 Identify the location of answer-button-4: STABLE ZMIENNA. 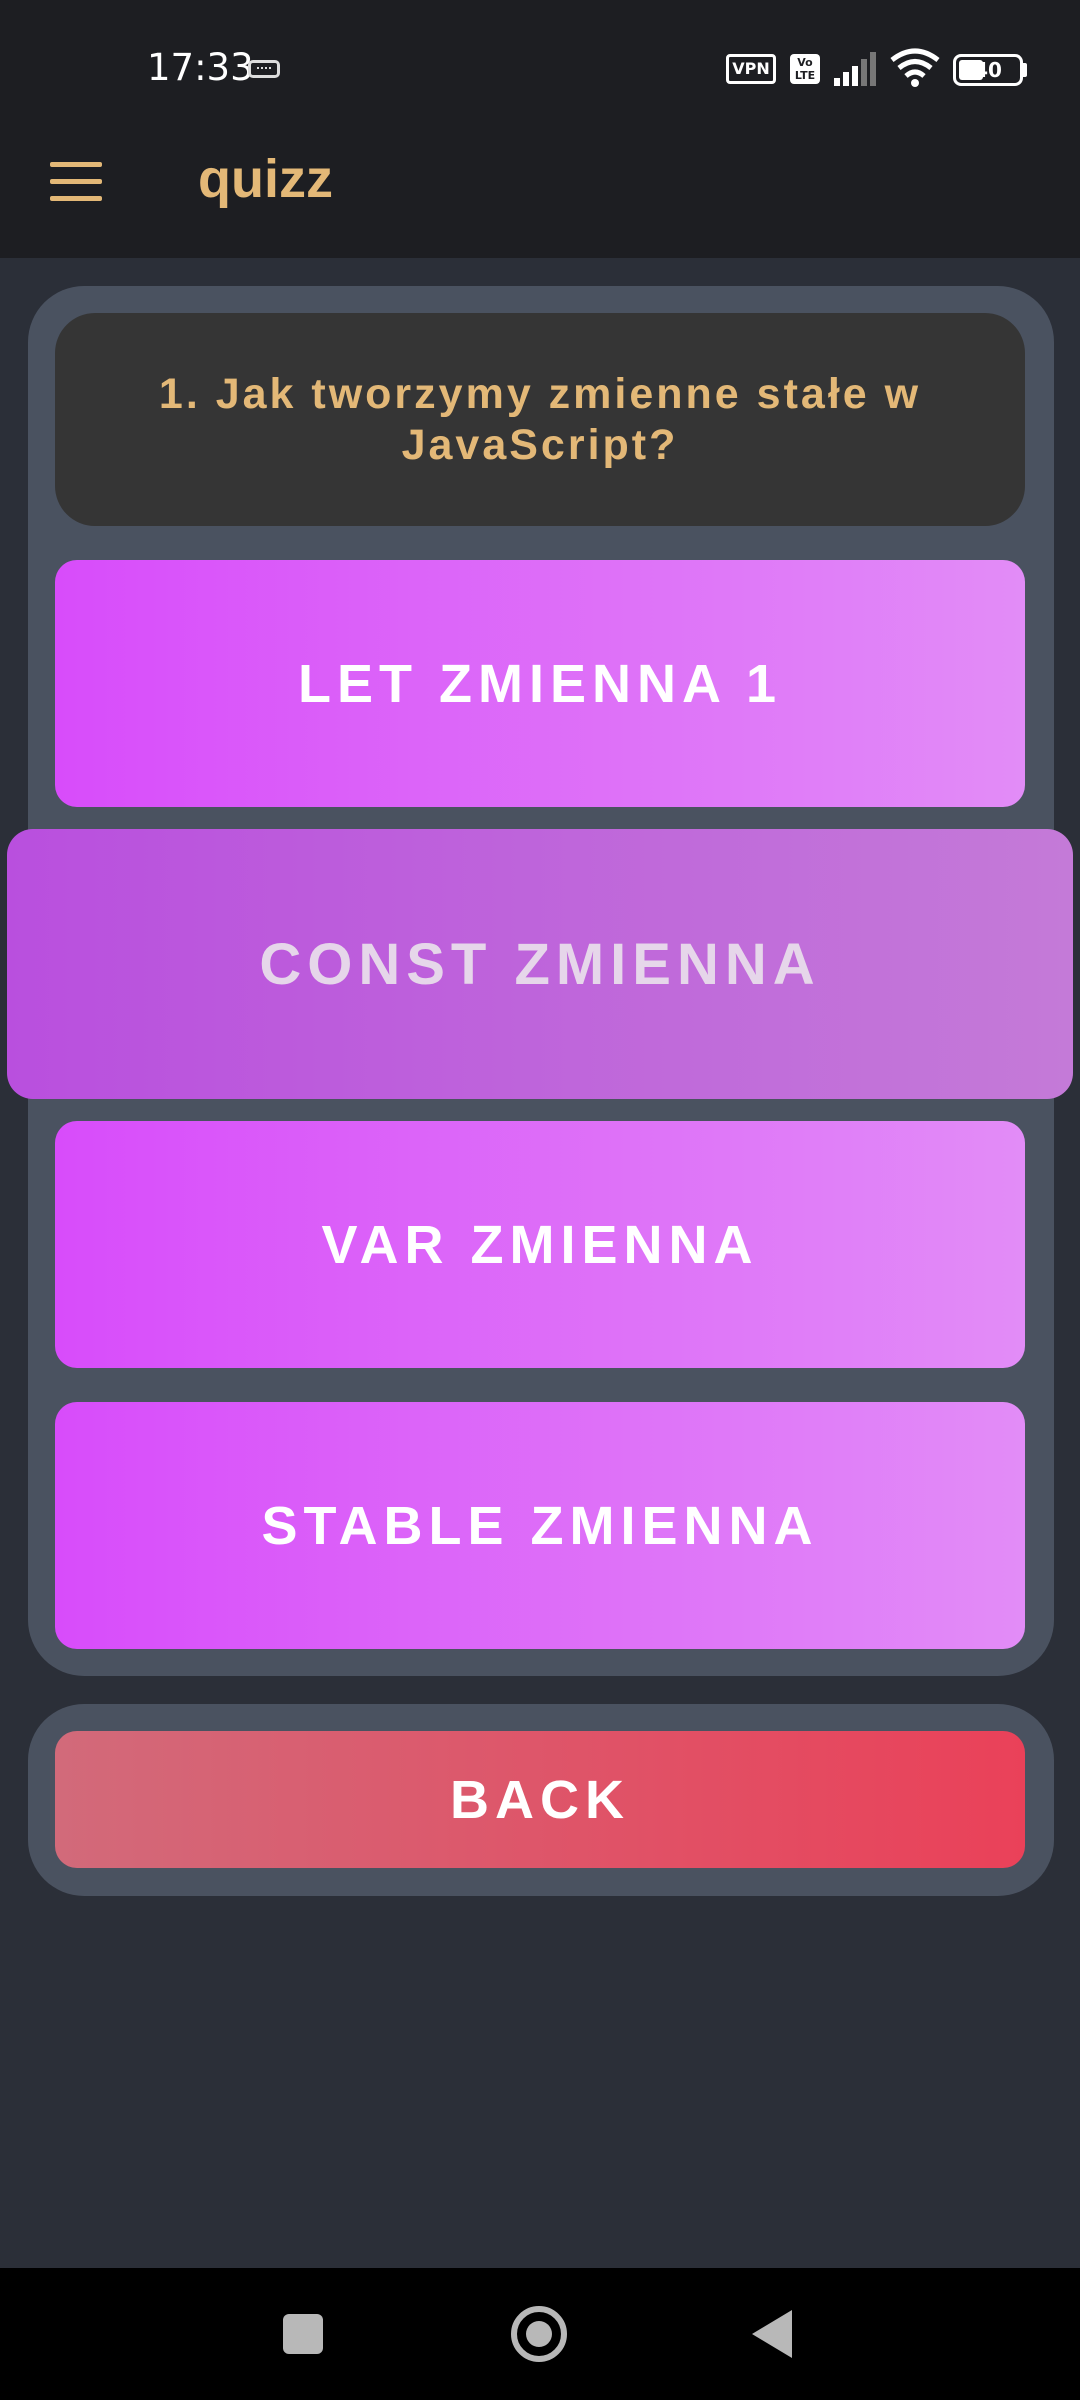
(540, 1525).